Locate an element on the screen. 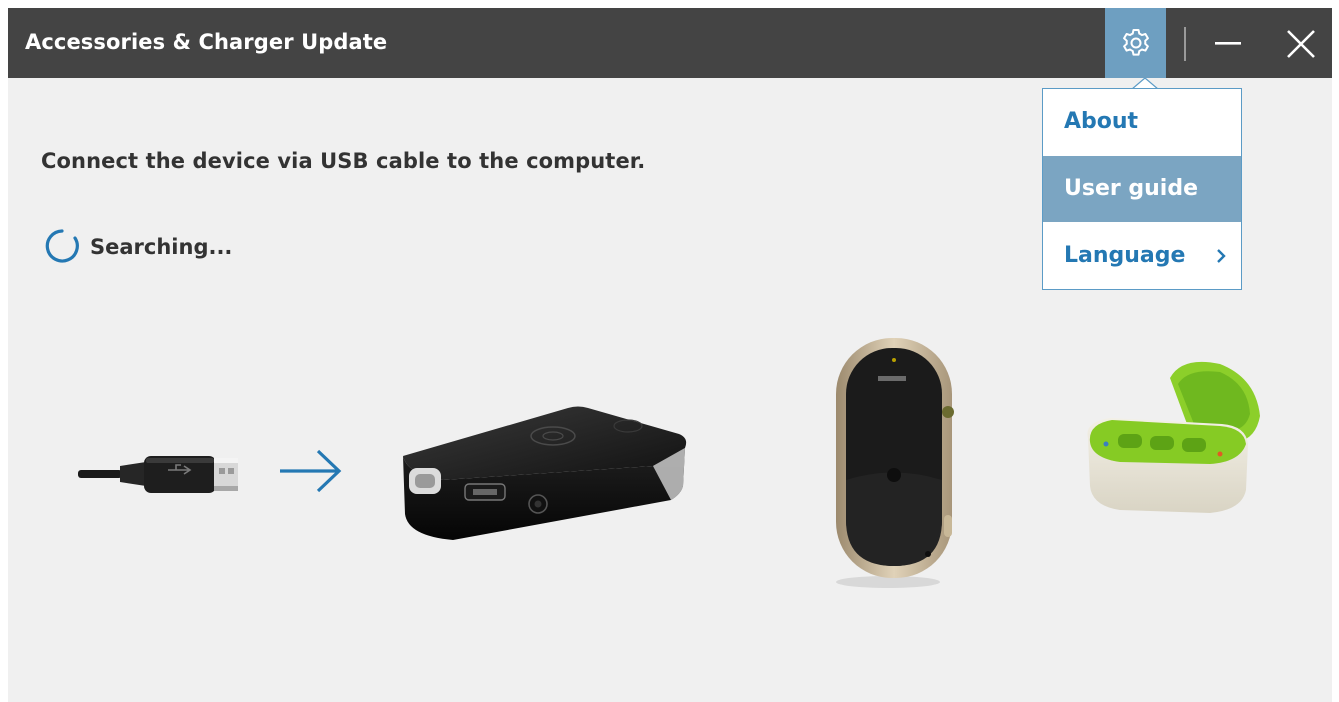 This screenshot has width=1339, height=702. settings-button is located at coordinates (1135, 43).